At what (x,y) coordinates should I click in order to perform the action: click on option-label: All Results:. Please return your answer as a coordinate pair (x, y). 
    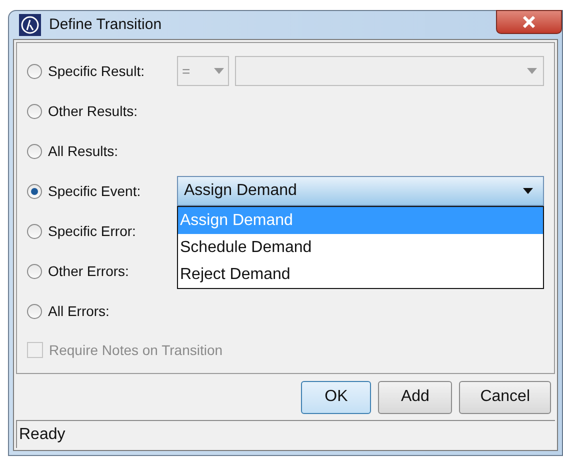
    Looking at the image, I should click on (83, 151).